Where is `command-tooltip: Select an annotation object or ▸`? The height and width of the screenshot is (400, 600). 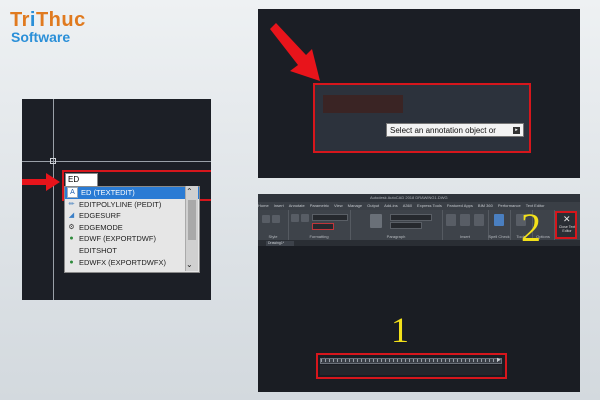 command-tooltip: Select an annotation object or ▸ is located at coordinates (455, 130).